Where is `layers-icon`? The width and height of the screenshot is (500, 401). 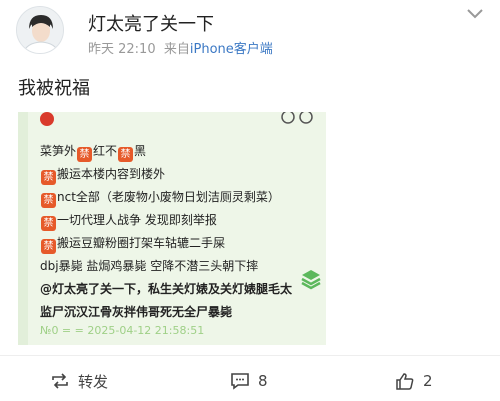 layers-icon is located at coordinates (311, 280).